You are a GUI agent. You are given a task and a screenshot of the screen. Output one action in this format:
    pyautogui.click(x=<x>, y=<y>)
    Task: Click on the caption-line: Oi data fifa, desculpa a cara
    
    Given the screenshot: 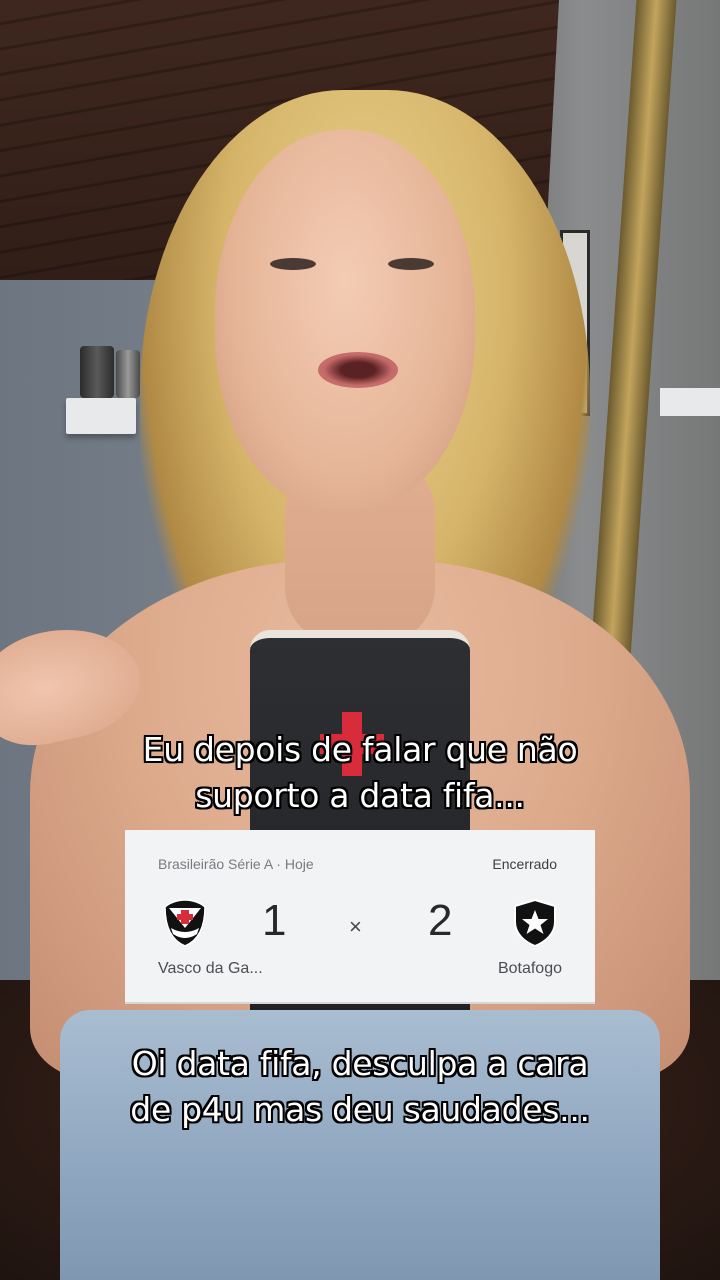 What is the action you would take?
    pyautogui.click(x=360, y=1063)
    